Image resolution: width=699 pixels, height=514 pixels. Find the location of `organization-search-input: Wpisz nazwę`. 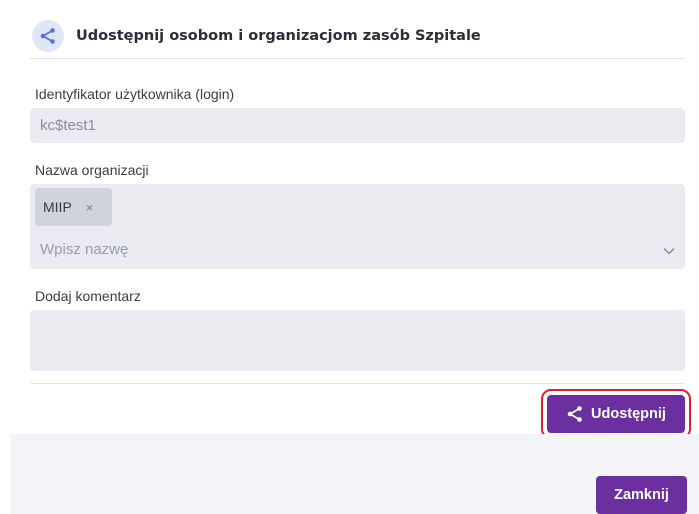

organization-search-input: Wpisz nazwę is located at coordinates (84, 249).